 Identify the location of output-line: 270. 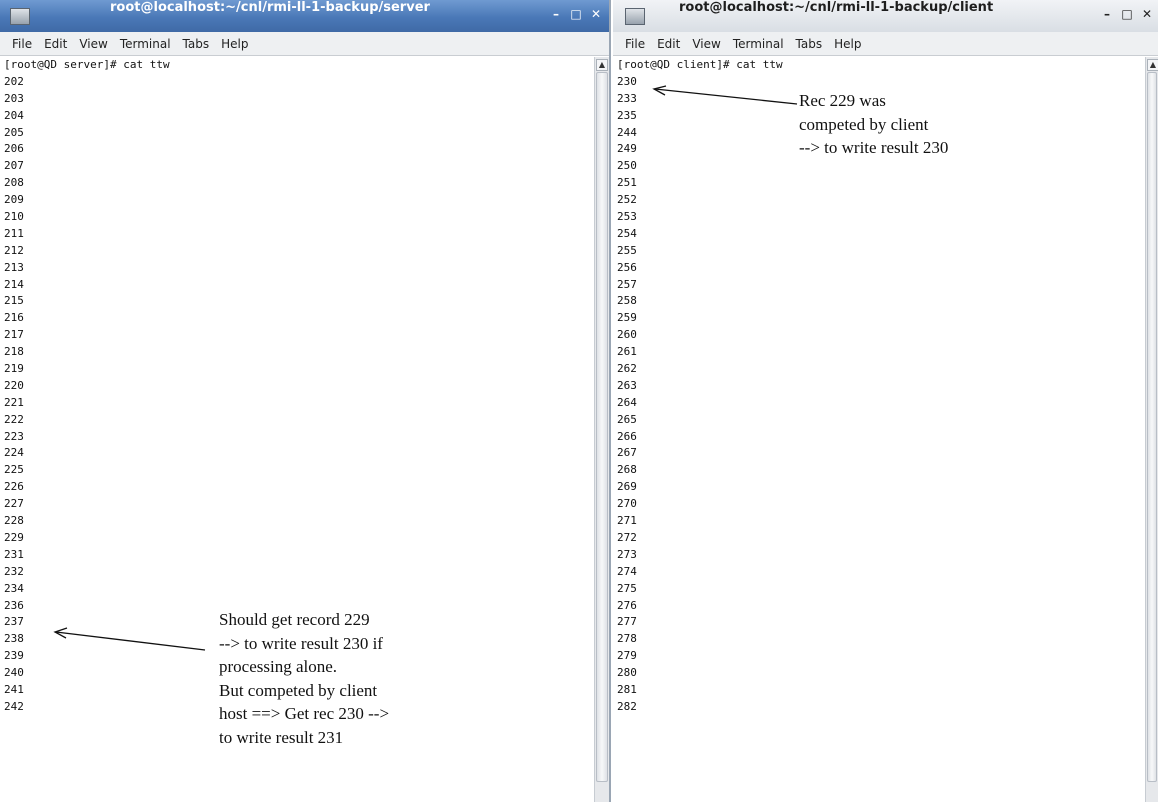
(627, 504).